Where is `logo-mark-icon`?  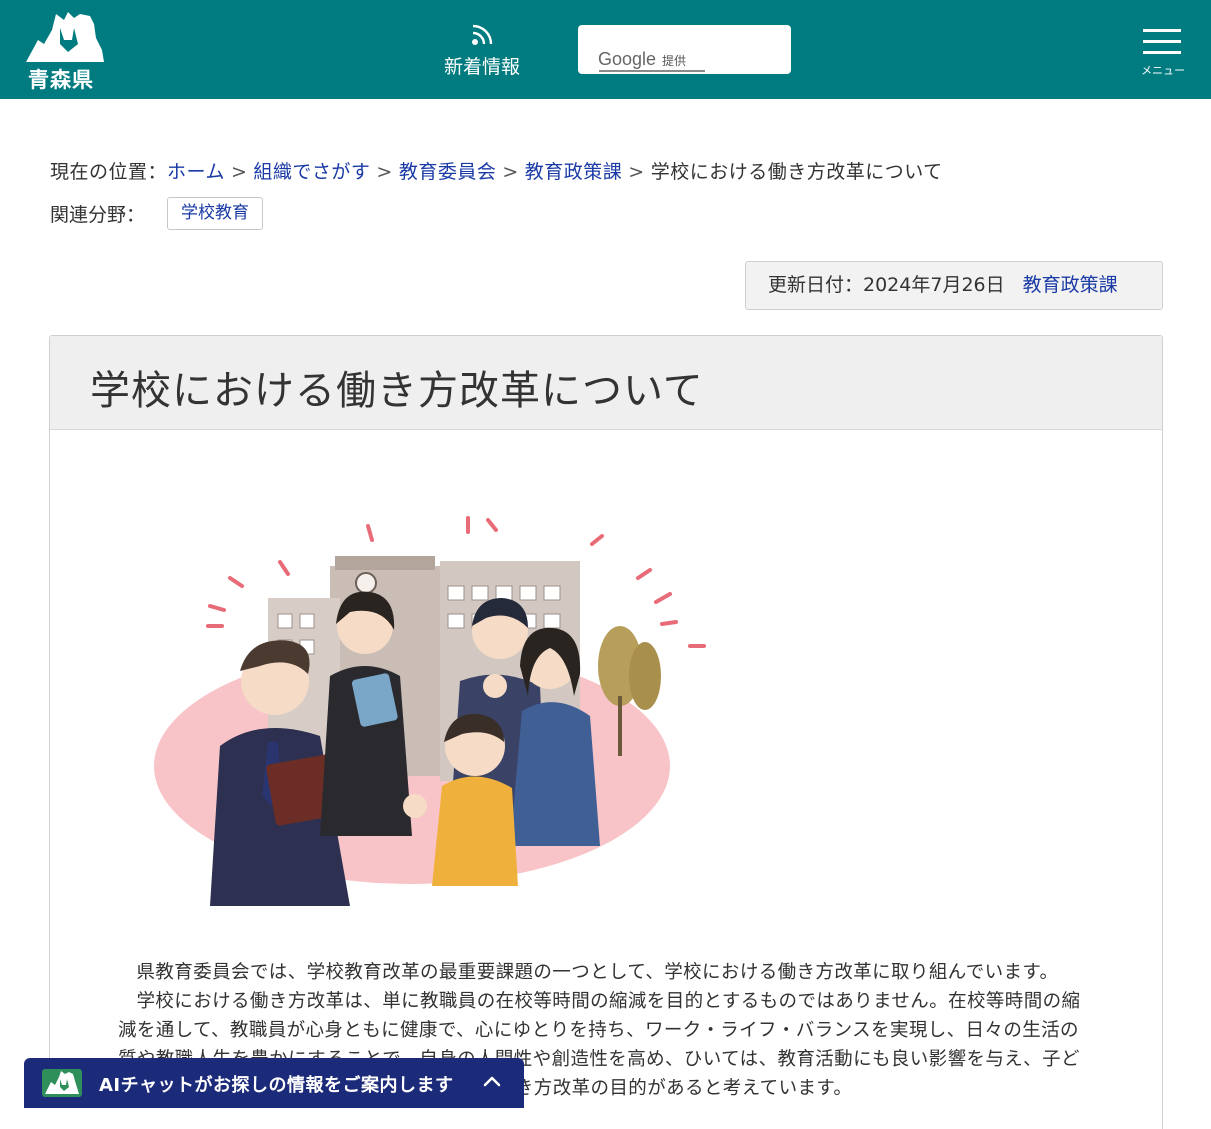 logo-mark-icon is located at coordinates (65, 37).